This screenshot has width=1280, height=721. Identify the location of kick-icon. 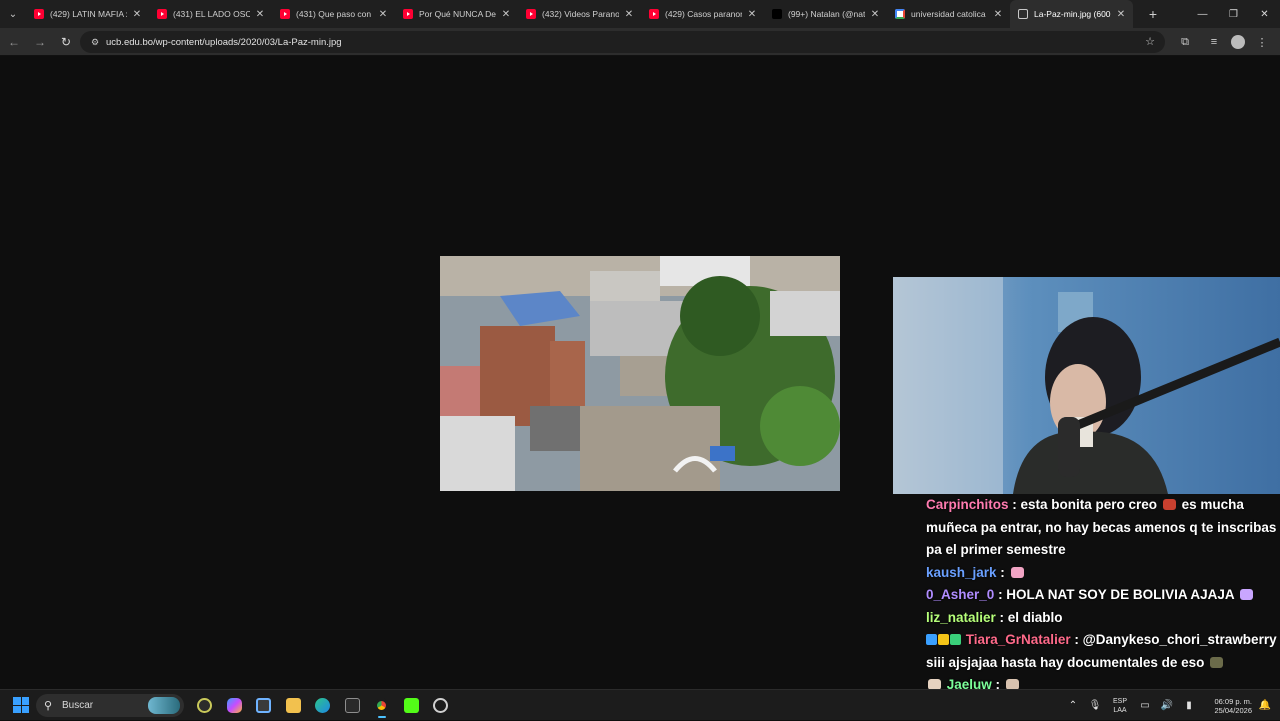
(411, 705).